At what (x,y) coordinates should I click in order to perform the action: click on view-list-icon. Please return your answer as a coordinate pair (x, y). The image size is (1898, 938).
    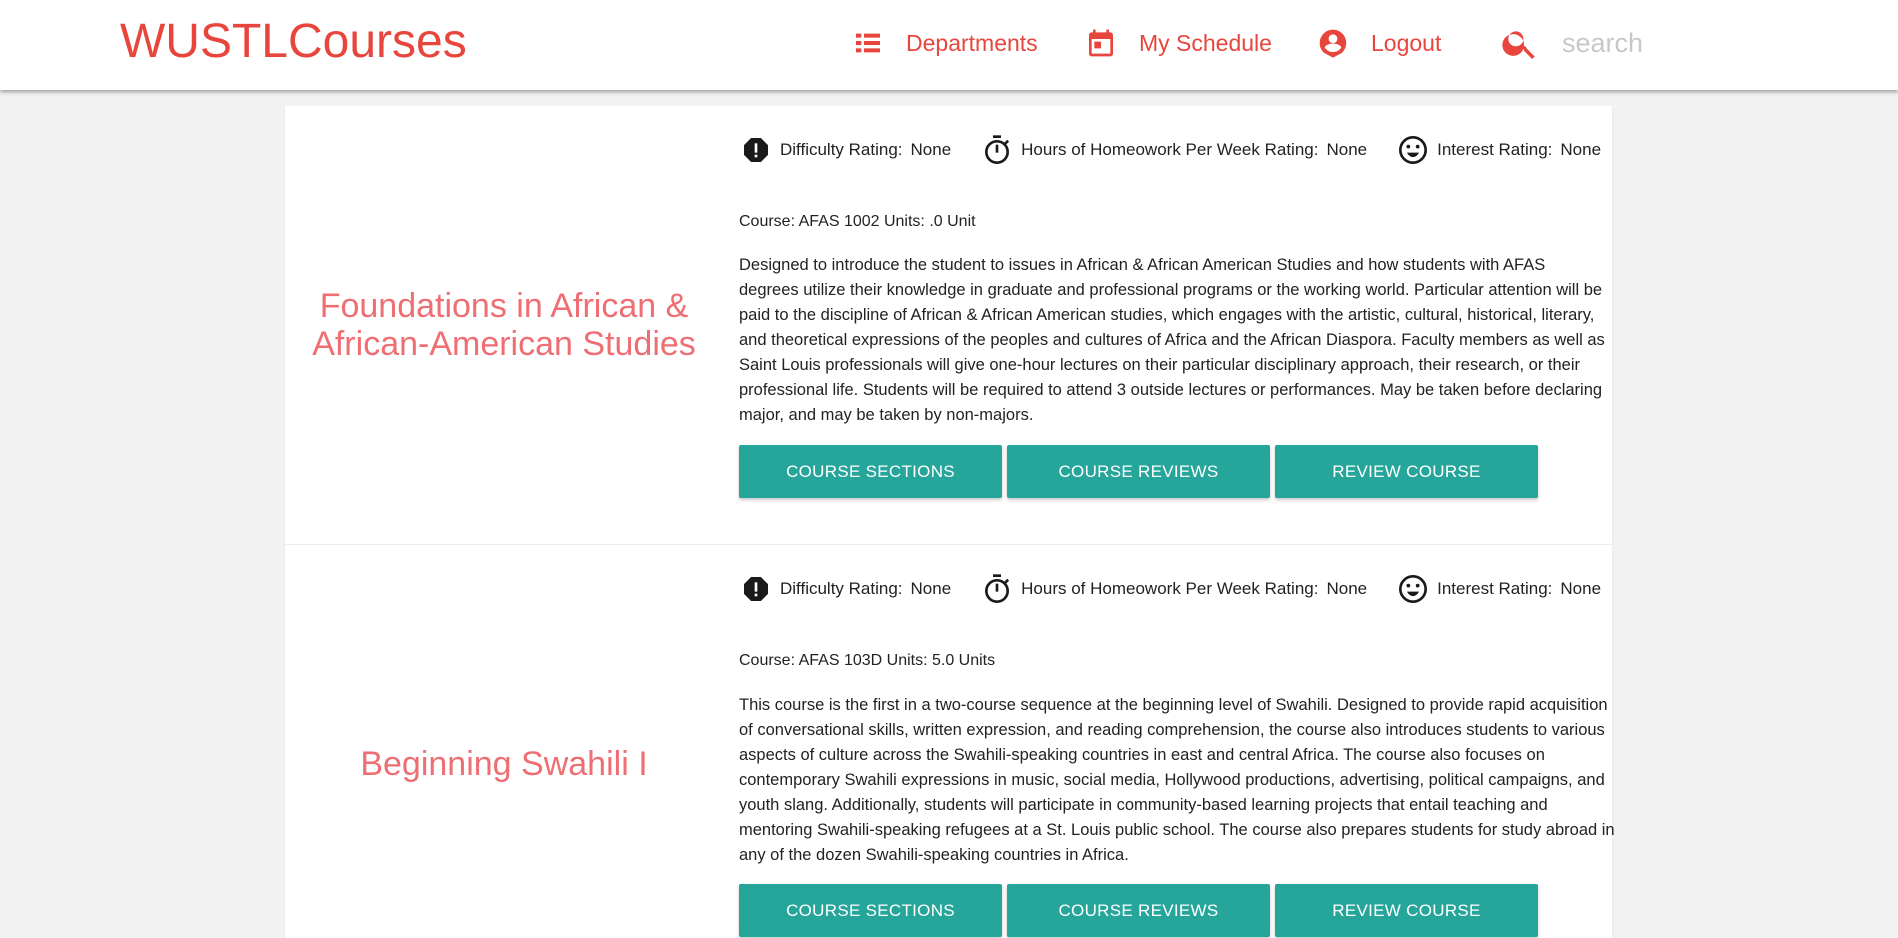
    Looking at the image, I should click on (868, 43).